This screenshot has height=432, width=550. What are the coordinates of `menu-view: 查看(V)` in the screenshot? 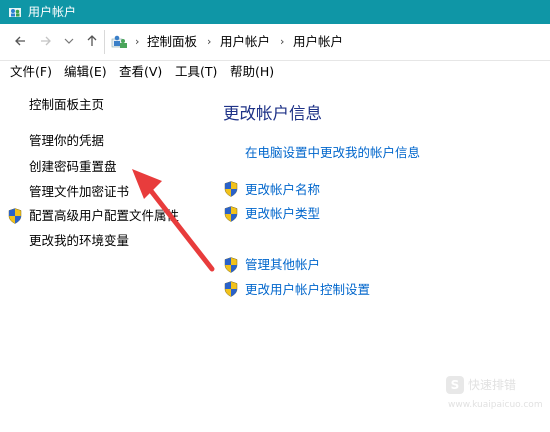 It's located at (140, 72).